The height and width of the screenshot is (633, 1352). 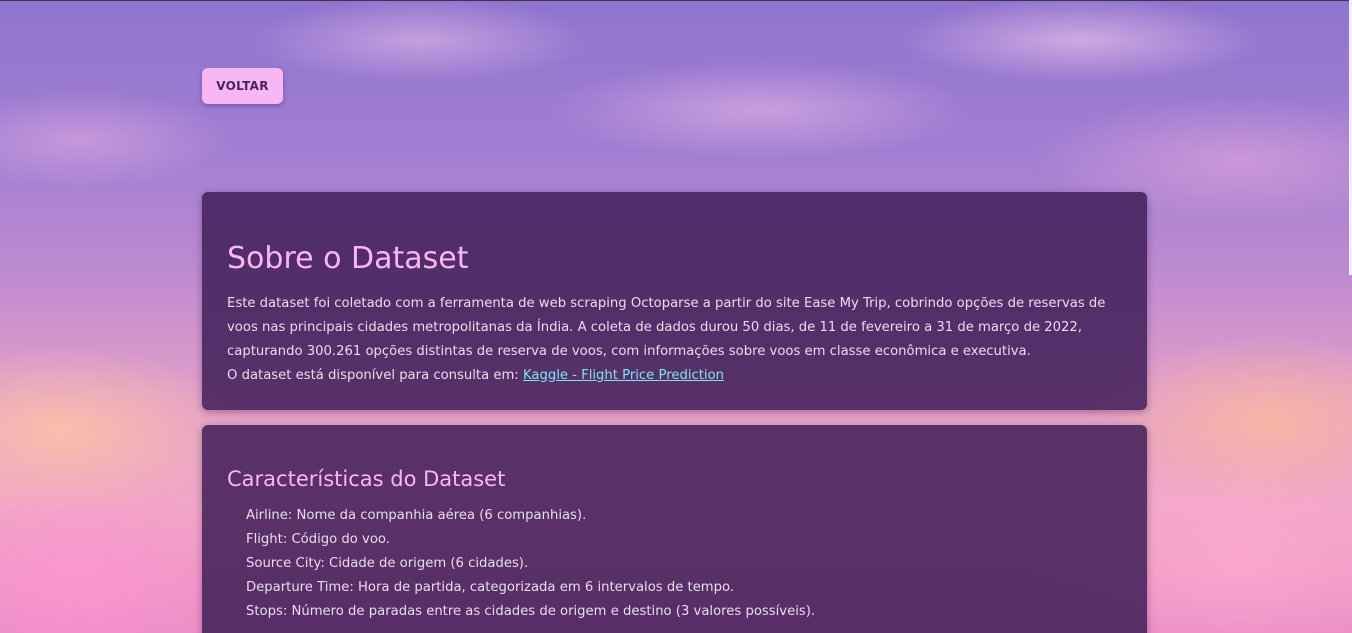 What do you see at coordinates (318, 539) in the screenshot?
I see `feature-item-flight: Flight: Código do voo.` at bounding box center [318, 539].